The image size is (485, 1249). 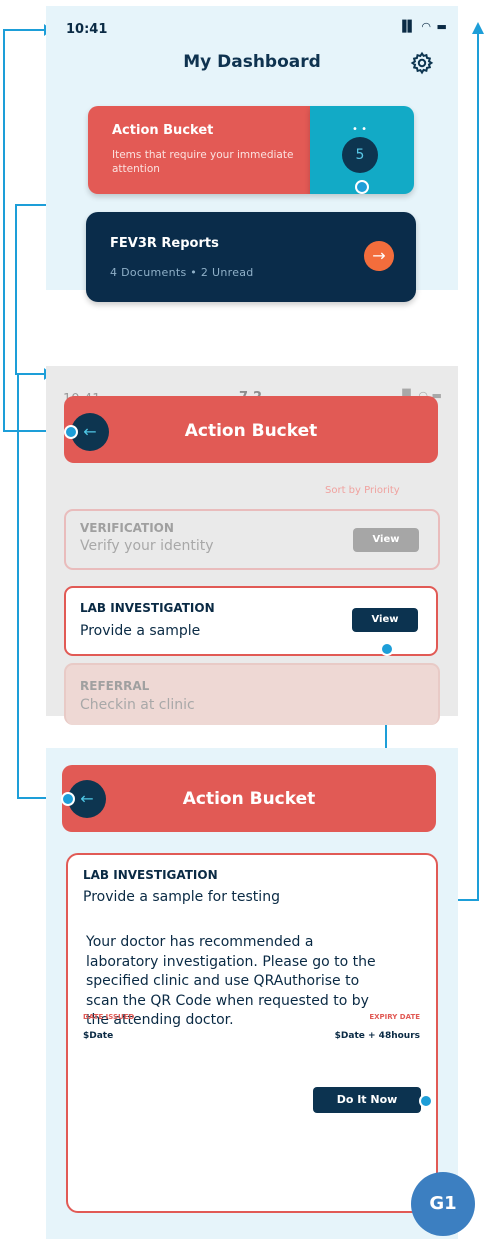 I want to click on item-title: VERIFICATION, so click(x=127, y=528).